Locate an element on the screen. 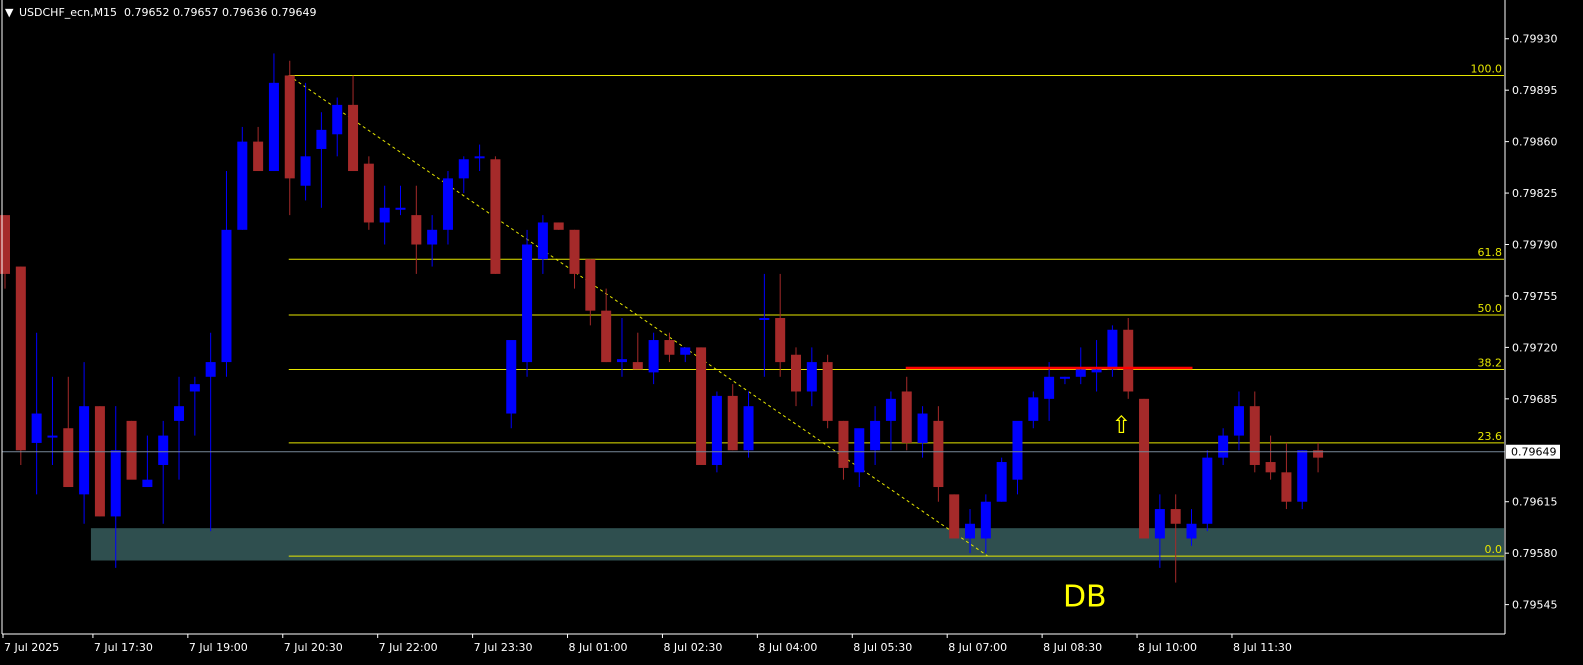  price-tick-label: 0.79685 is located at coordinates (1535, 399).